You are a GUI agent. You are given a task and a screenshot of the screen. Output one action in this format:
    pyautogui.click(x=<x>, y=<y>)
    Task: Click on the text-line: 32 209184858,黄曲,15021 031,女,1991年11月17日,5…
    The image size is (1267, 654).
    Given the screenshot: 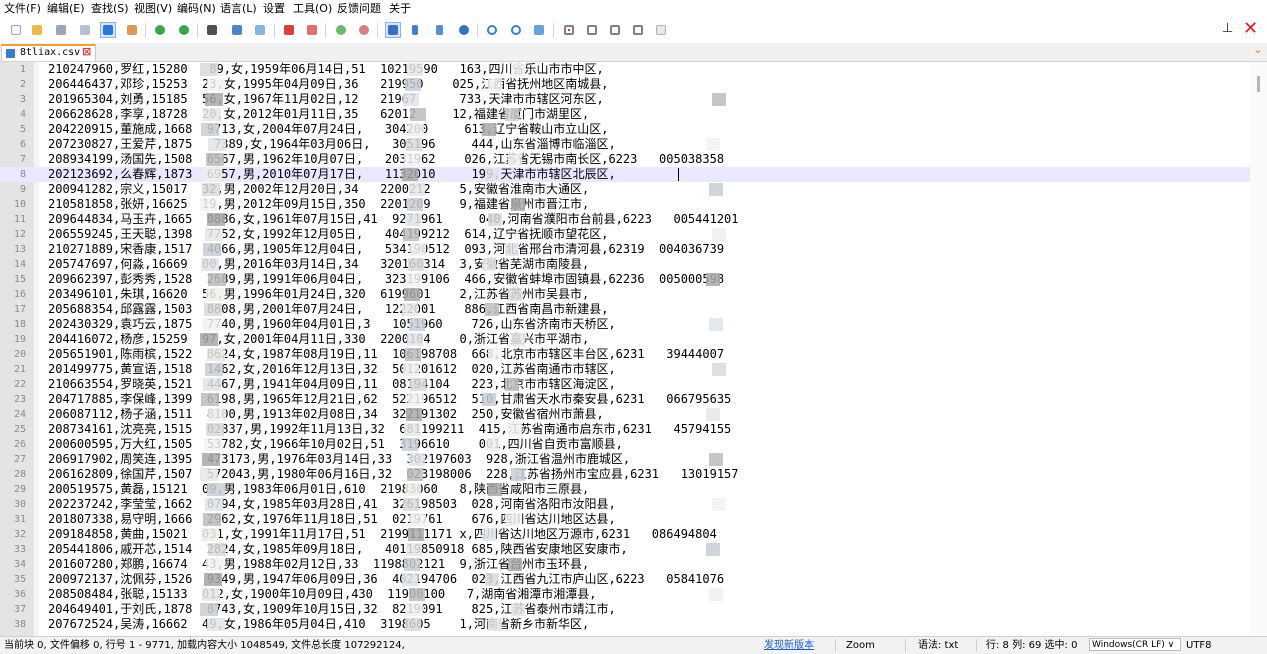 What is the action you would take?
    pyautogui.click(x=625, y=534)
    